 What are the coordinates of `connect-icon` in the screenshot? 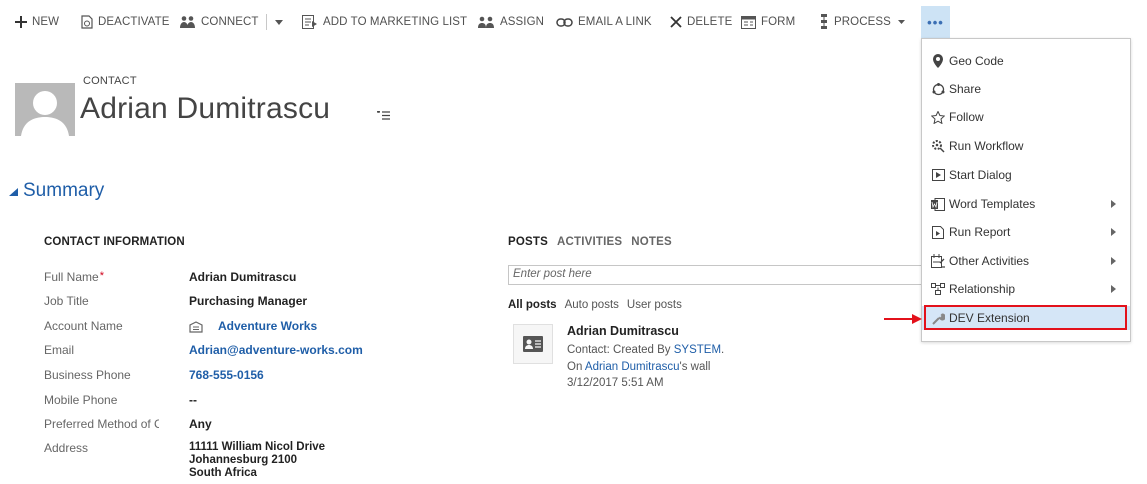 It's located at (188, 22).